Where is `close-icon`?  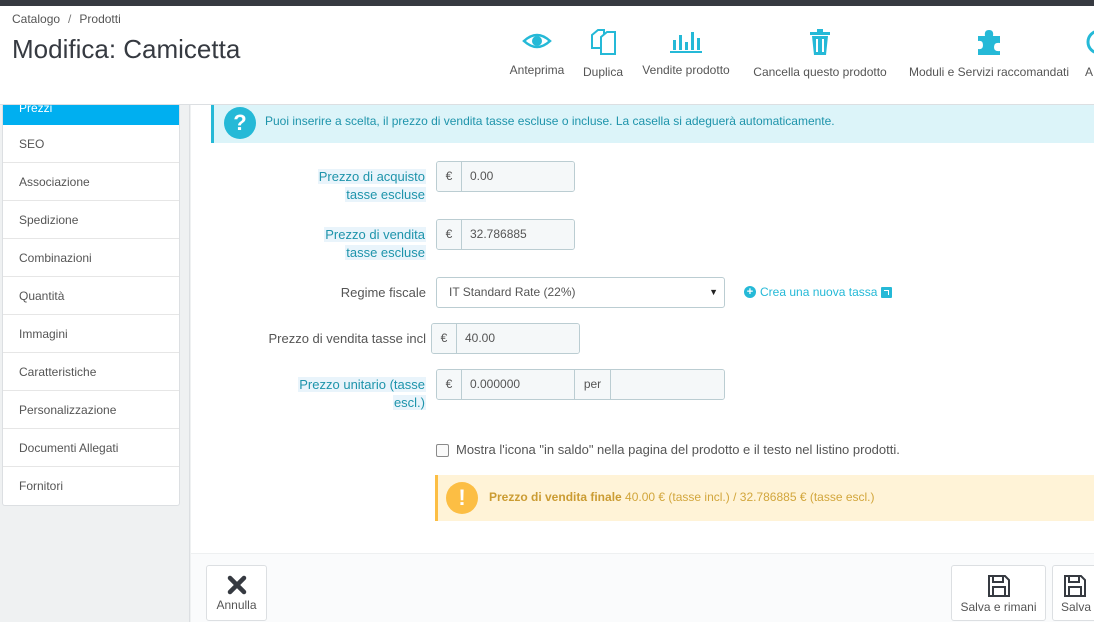 close-icon is located at coordinates (236, 585).